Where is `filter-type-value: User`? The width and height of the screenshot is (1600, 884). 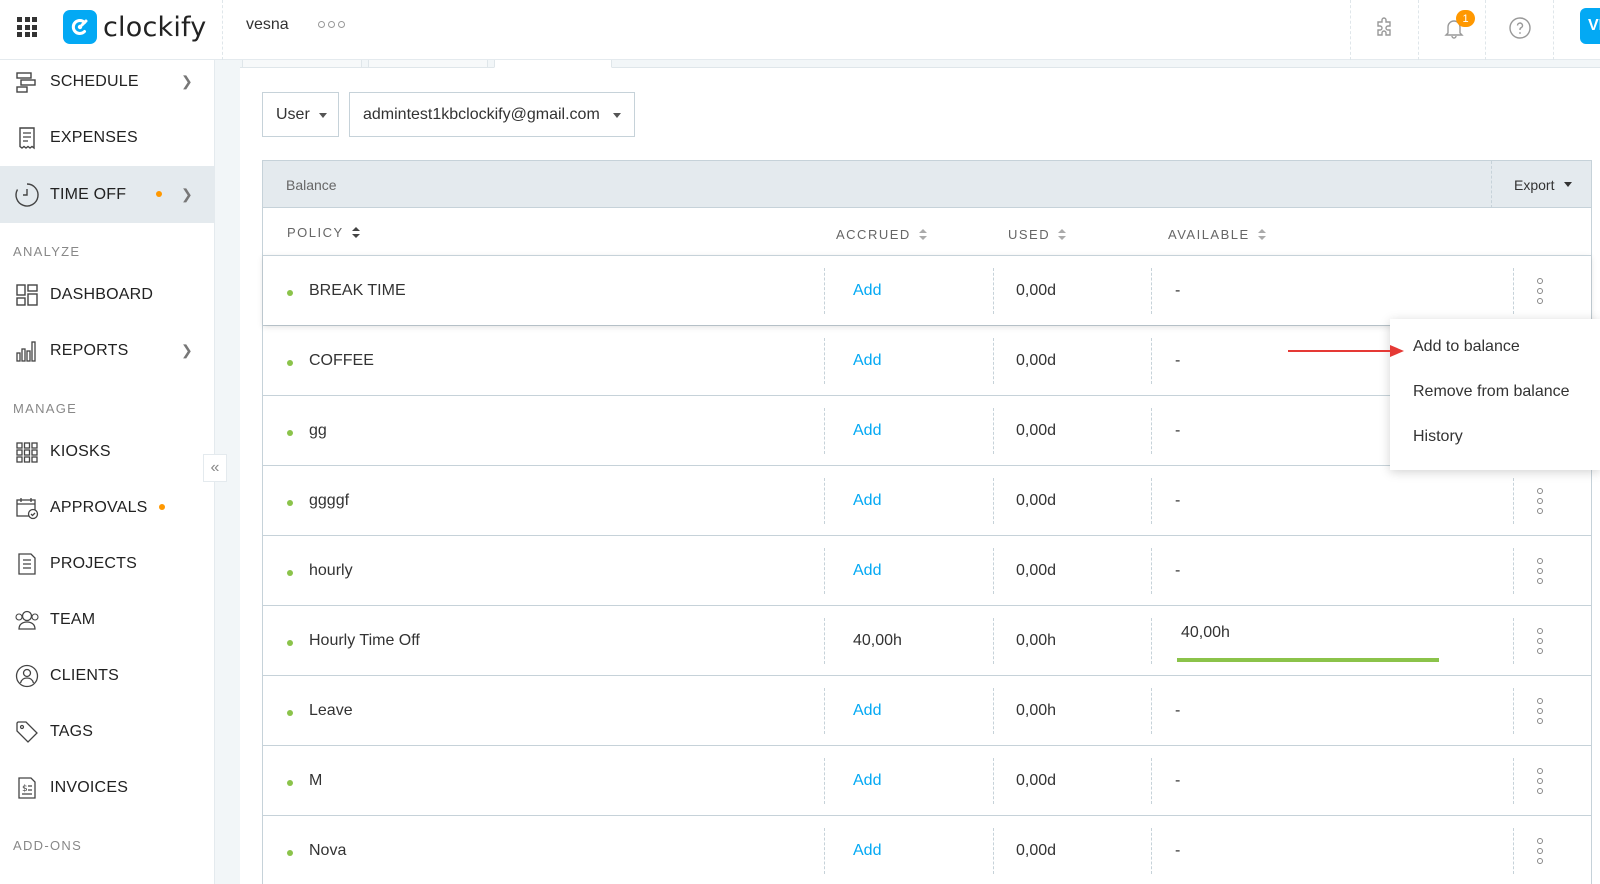
filter-type-value: User is located at coordinates (293, 114).